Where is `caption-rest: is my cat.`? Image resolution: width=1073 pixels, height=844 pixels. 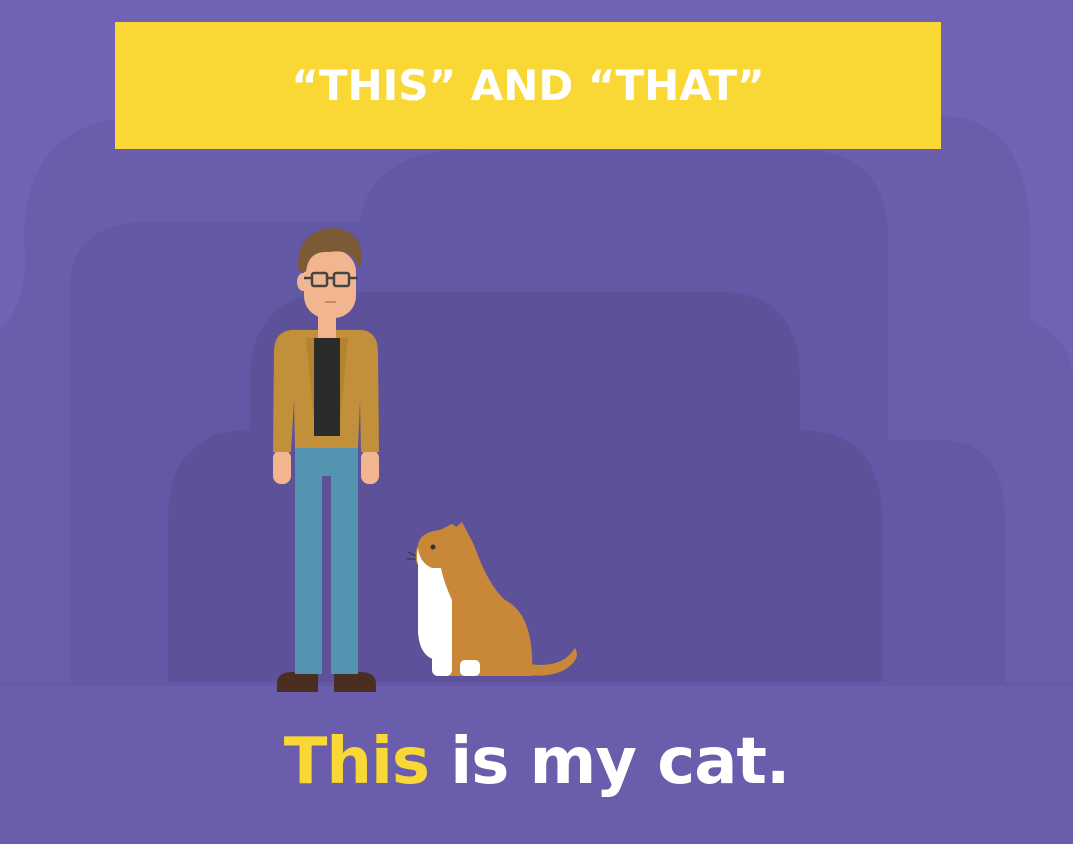 caption-rest: is my cat. is located at coordinates (609, 762).